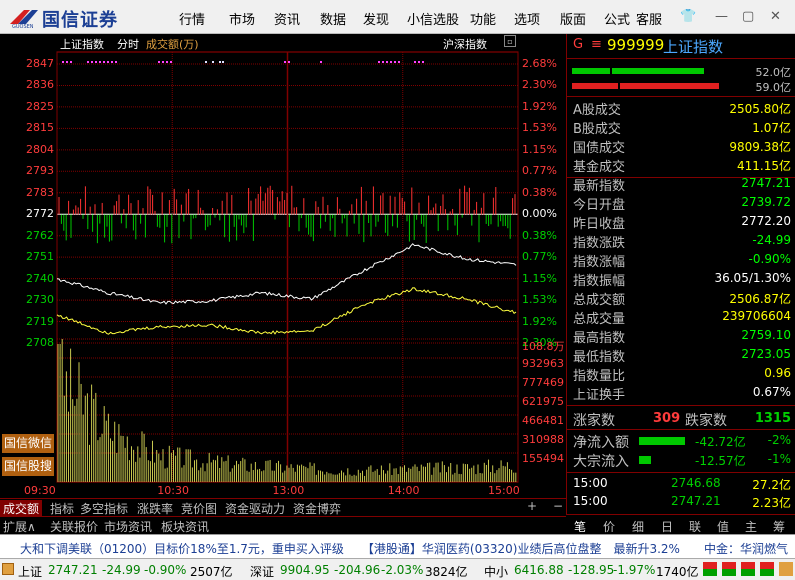 This screenshot has height=580, width=795. What do you see at coordinates (599, 148) in the screenshot?
I see `panel-row-label: 国债成交` at bounding box center [599, 148].